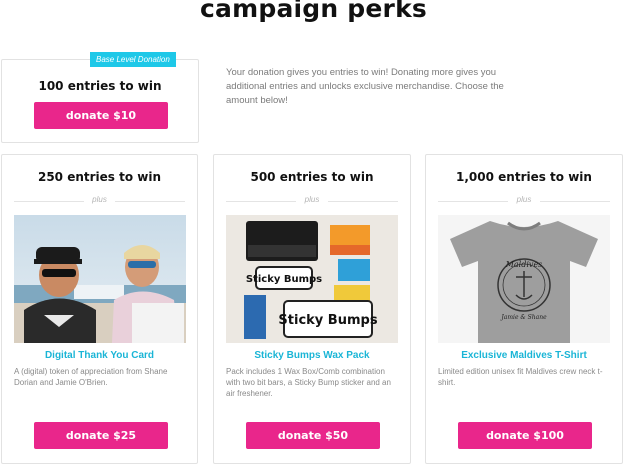 The width and height of the screenshot is (627, 466). Describe the element at coordinates (100, 279) in the screenshot. I see `two-surfers-photo` at that location.